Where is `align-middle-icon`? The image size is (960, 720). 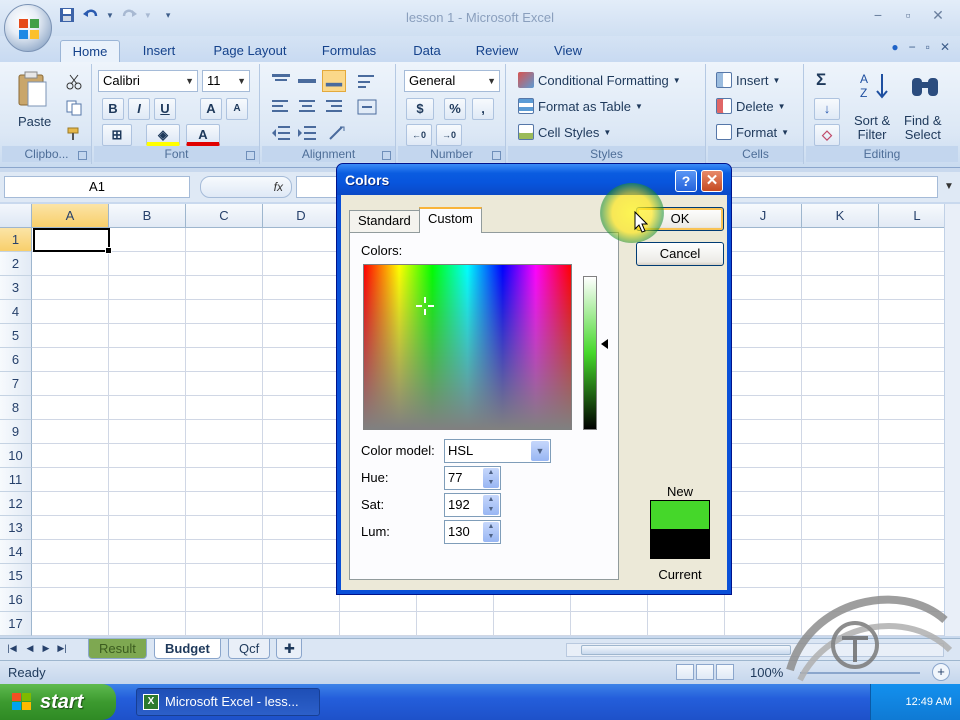
align-middle-icon is located at coordinates (307, 81).